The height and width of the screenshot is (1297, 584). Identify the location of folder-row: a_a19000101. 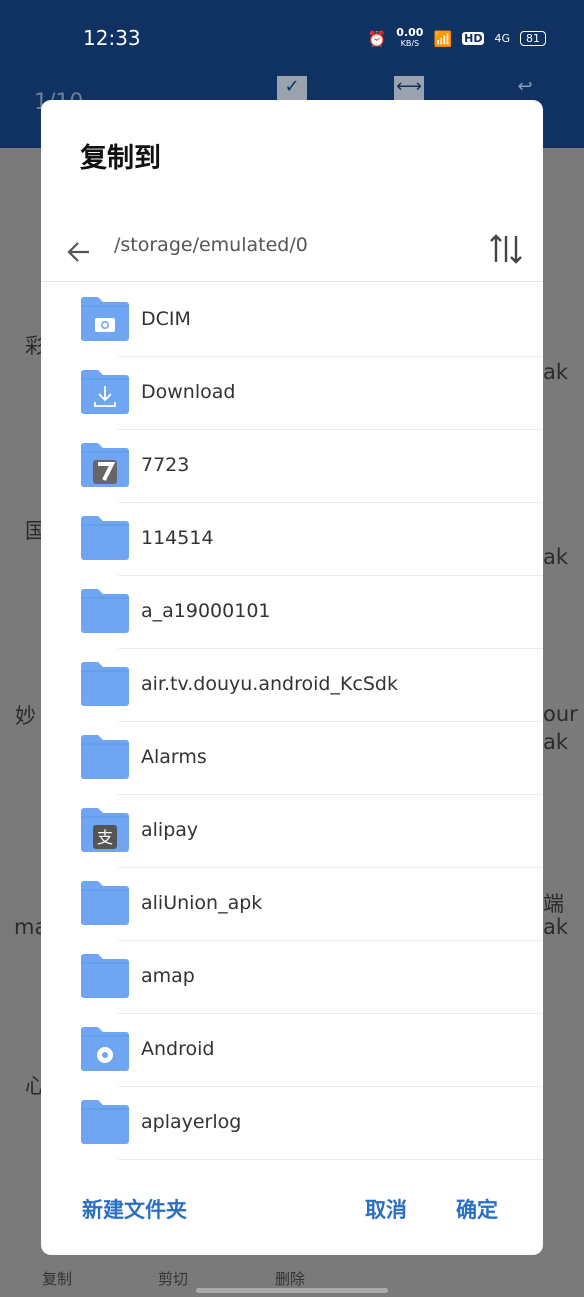
(292, 612).